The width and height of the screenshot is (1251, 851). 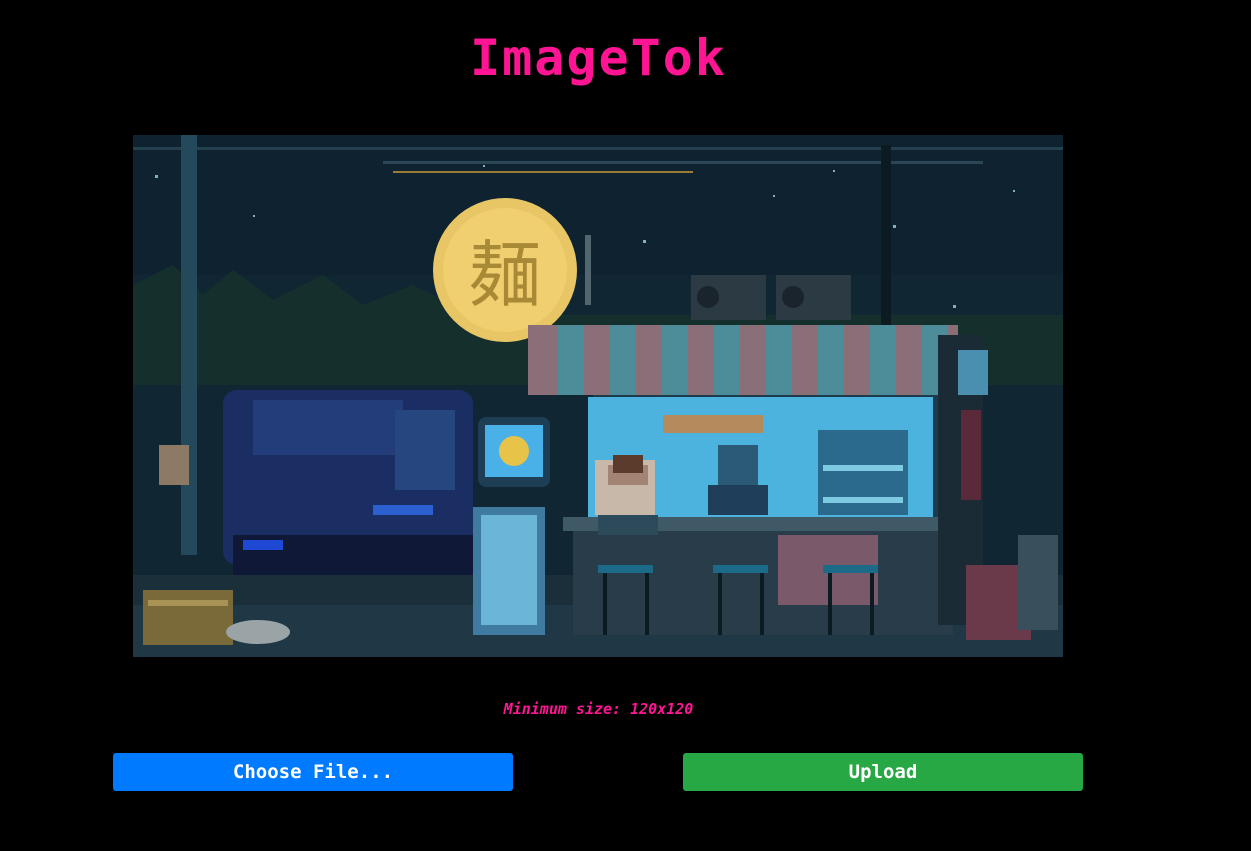 I want to click on sign-glyph: 麺, so click(x=505, y=275).